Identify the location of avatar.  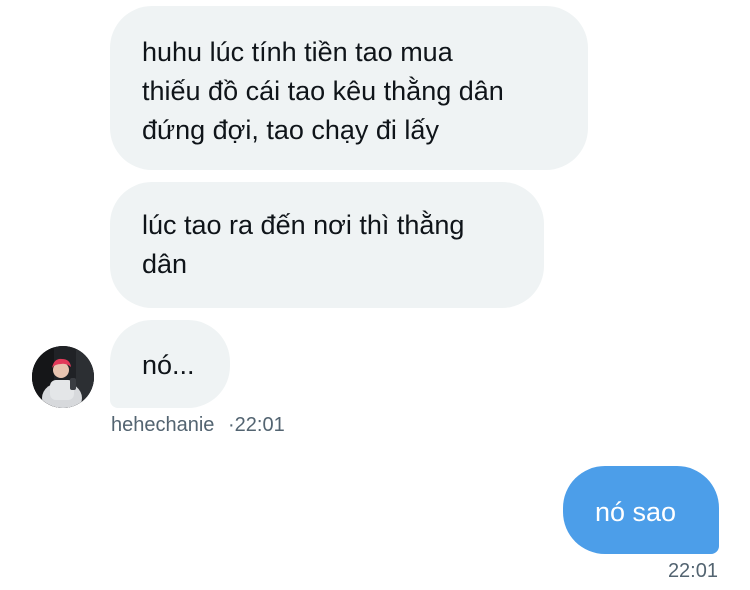
(63, 377).